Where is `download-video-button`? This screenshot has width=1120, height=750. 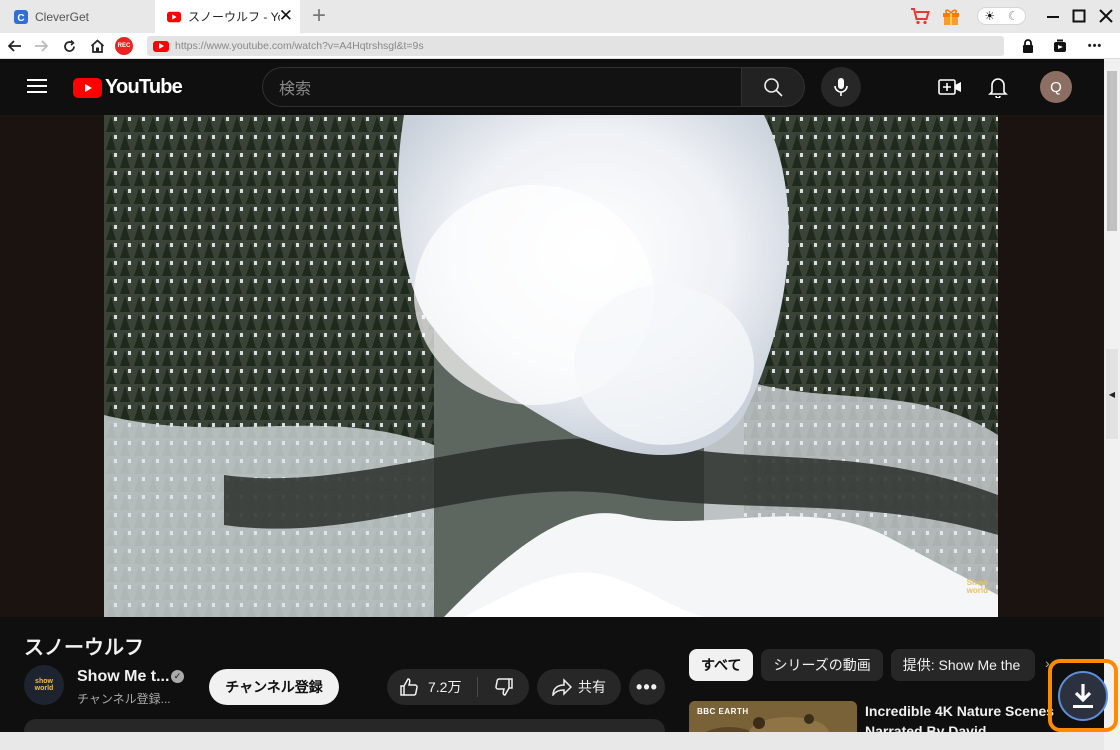
download-video-button is located at coordinates (1083, 695).